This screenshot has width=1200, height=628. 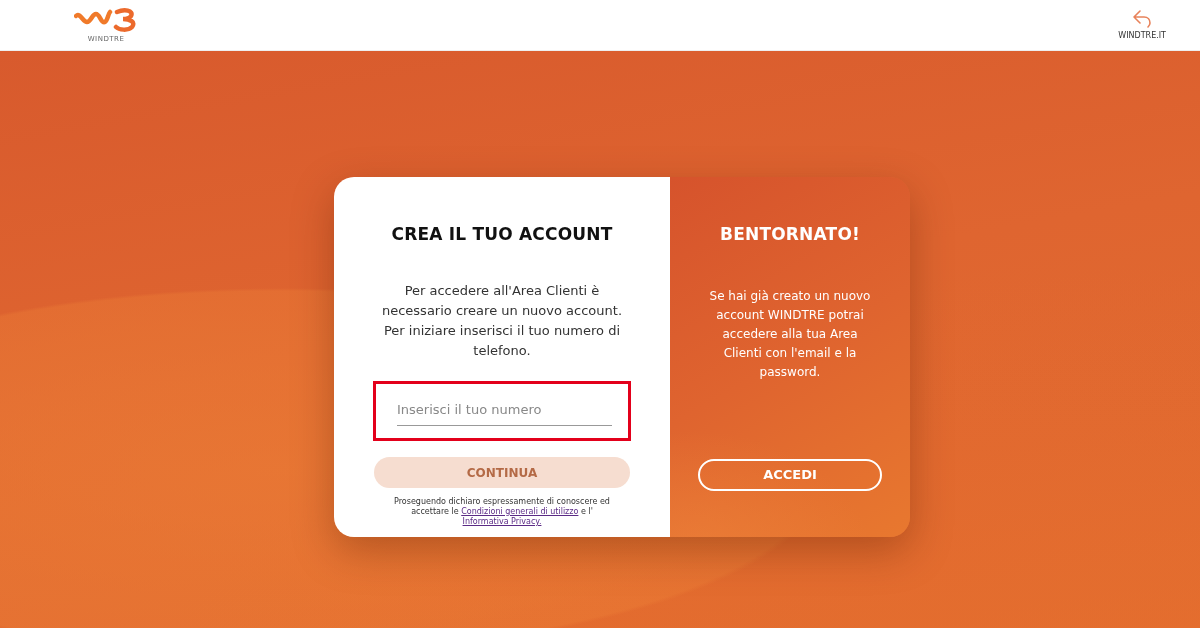 I want to click on signup-description: Per accedere all'Area Clienti è necessario creare un nuovo account. Per iniziare inserisci il tuo numero di telefono., so click(x=501, y=321).